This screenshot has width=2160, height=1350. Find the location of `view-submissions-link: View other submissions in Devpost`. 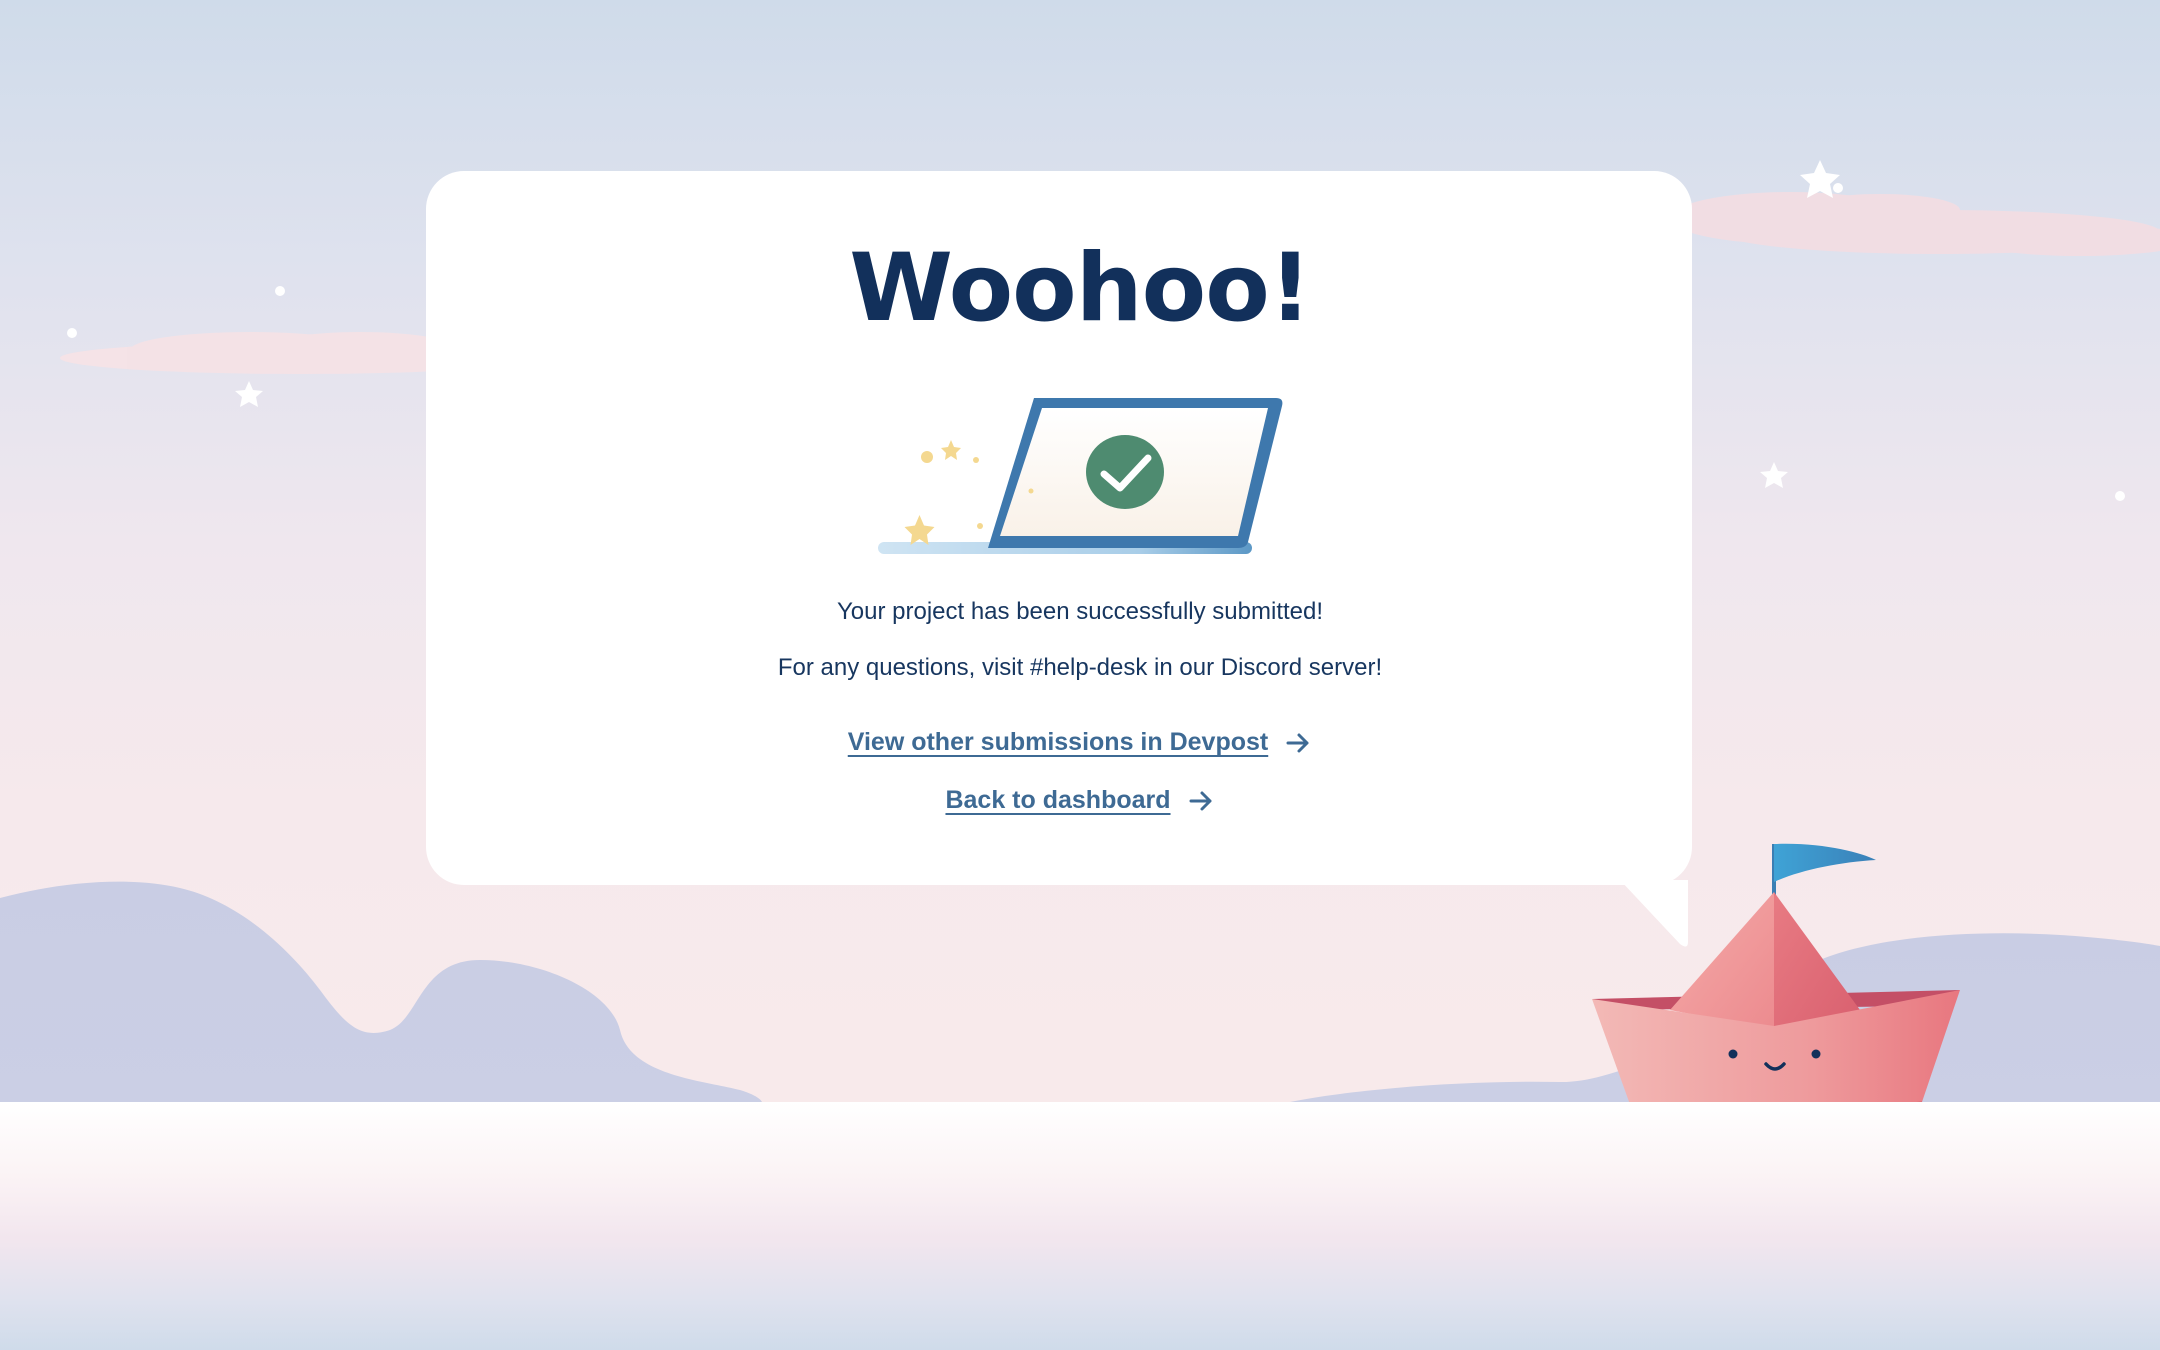

view-submissions-link: View other submissions in Devpost is located at coordinates (1080, 742).